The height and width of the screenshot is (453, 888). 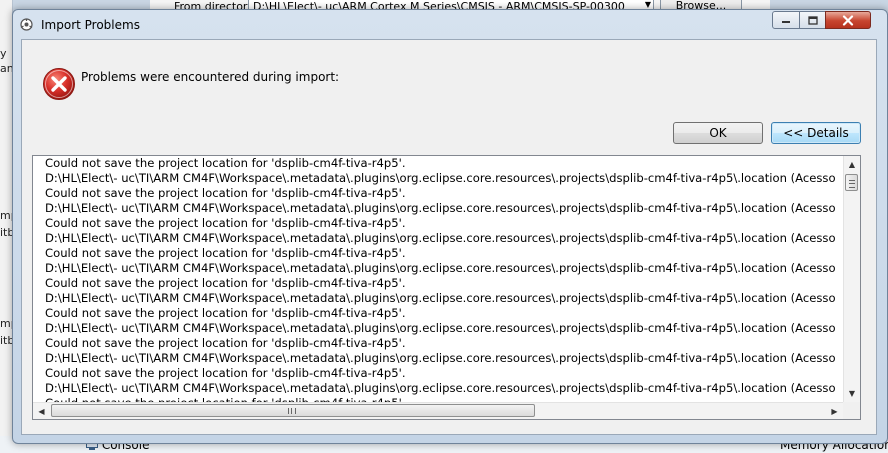 I want to click on minimize-button, so click(x=786, y=20).